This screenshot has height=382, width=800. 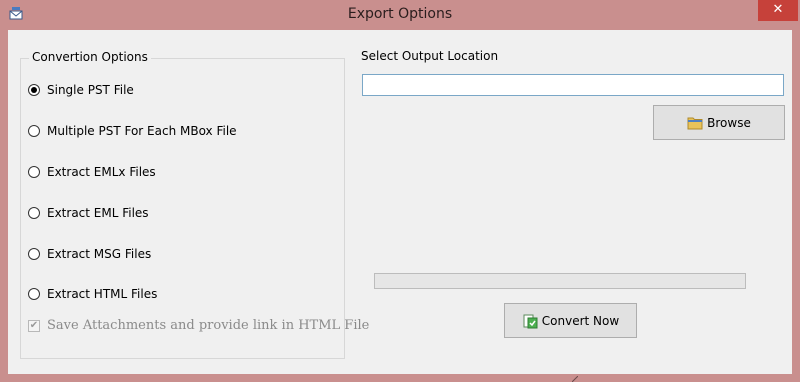 What do you see at coordinates (580, 320) in the screenshot?
I see `convert-now-label: Convert Now` at bounding box center [580, 320].